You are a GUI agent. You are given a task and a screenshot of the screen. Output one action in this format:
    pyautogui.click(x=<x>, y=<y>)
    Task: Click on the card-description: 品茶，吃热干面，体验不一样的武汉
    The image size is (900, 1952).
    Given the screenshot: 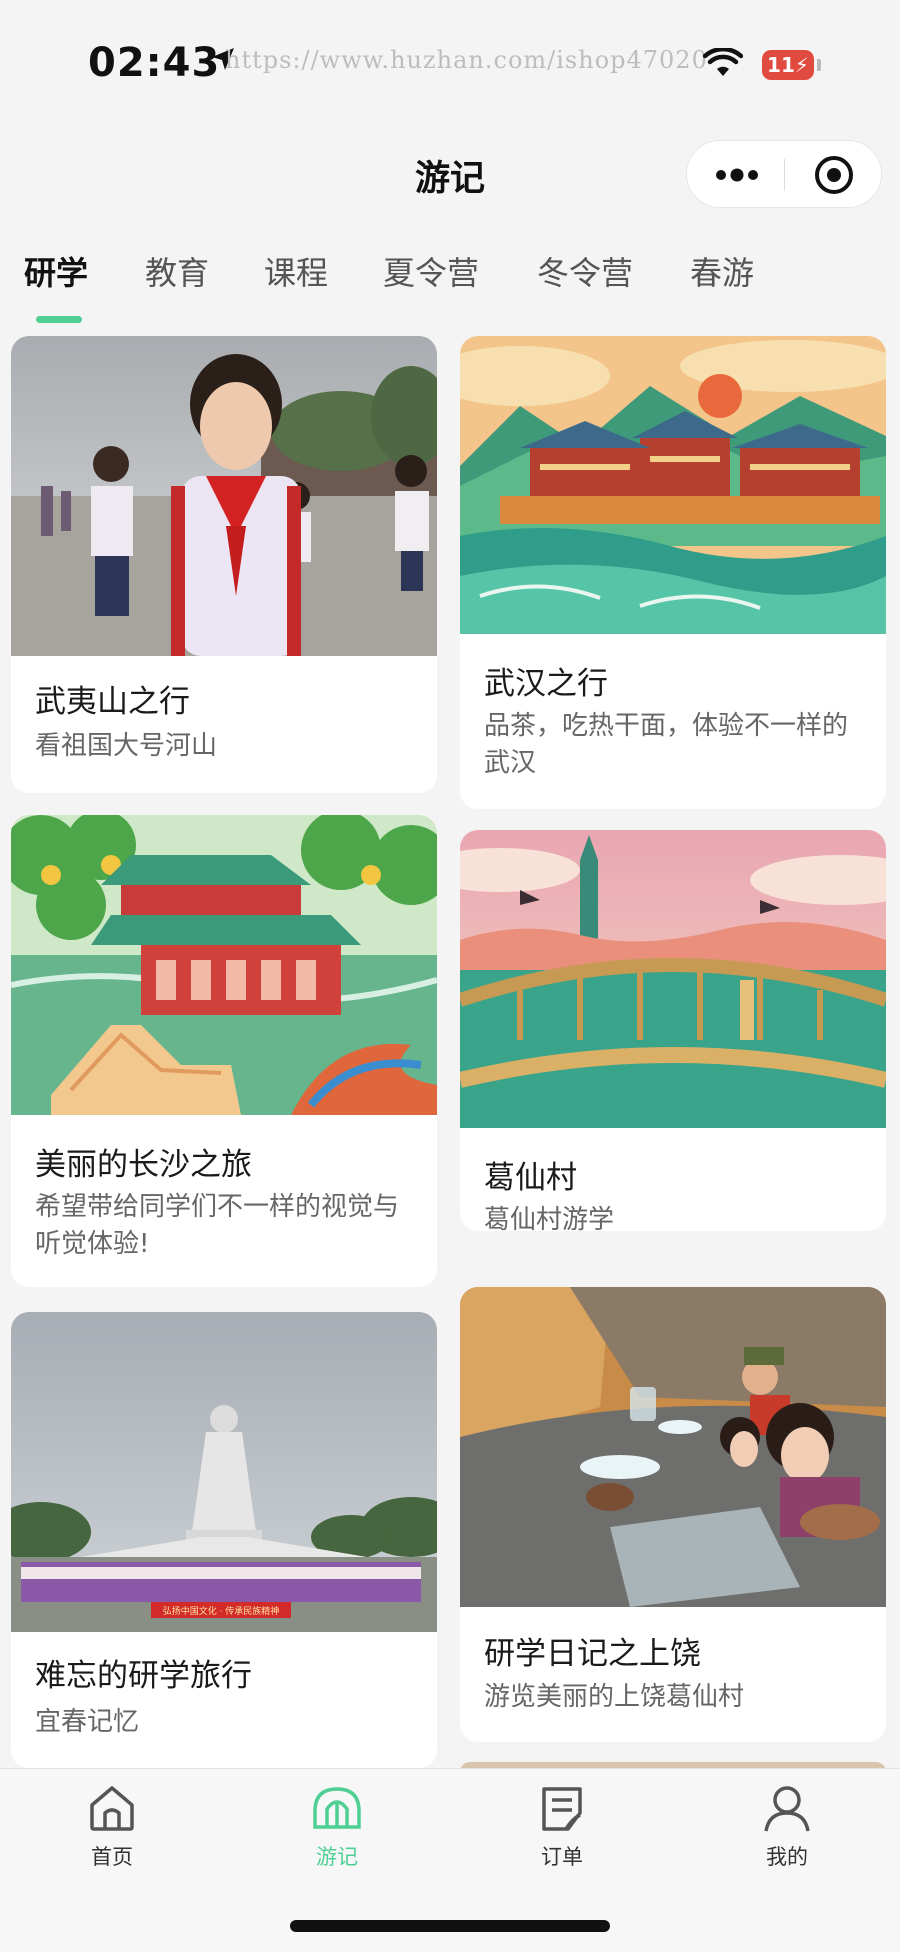 What is the action you would take?
    pyautogui.click(x=666, y=744)
    